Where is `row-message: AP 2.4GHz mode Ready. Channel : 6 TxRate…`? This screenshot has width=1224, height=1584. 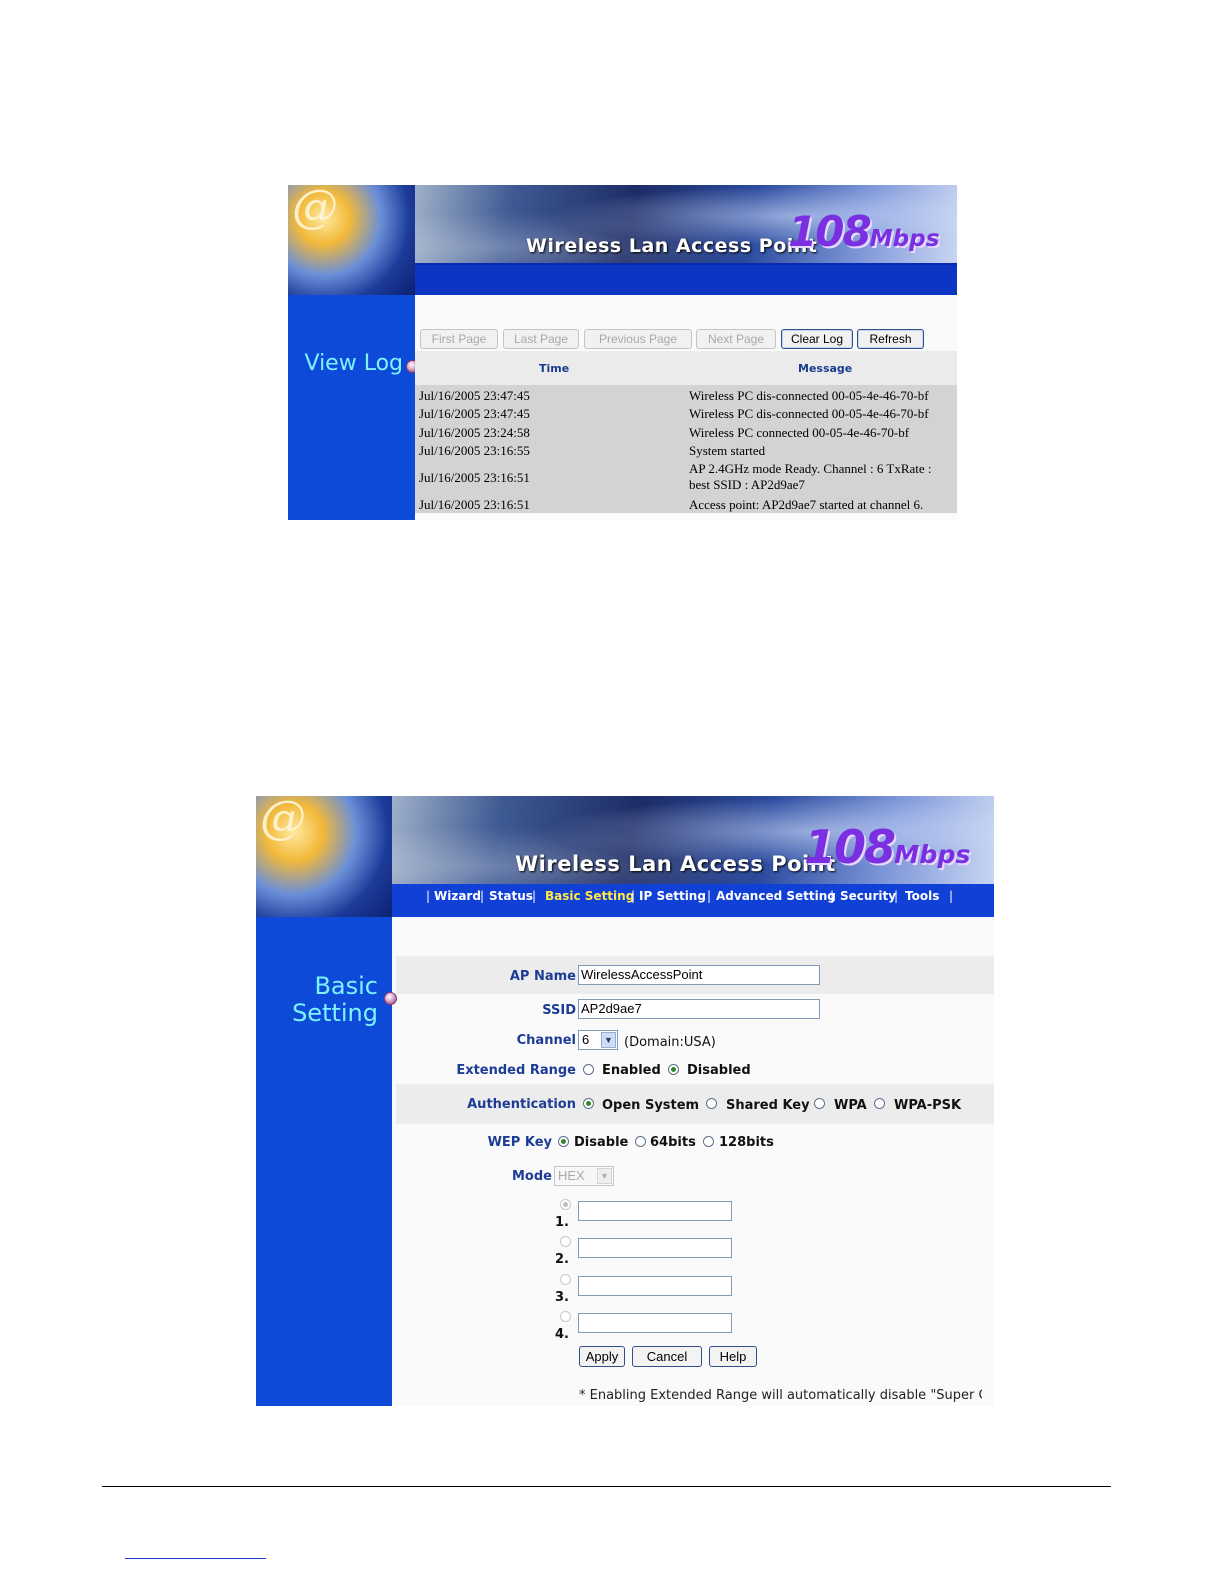 row-message: AP 2.4GHz mode Ready. Channel : 6 TxRate… is located at coordinates (810, 476).